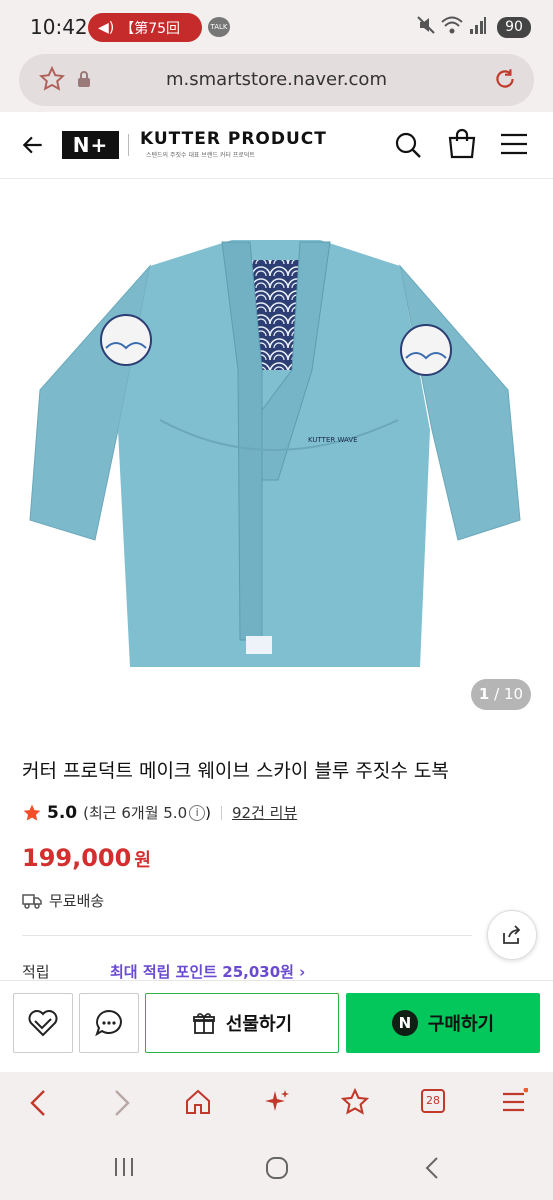 The image size is (553, 1200). Describe the element at coordinates (426, 25) in the screenshot. I see `mute-icon` at that location.